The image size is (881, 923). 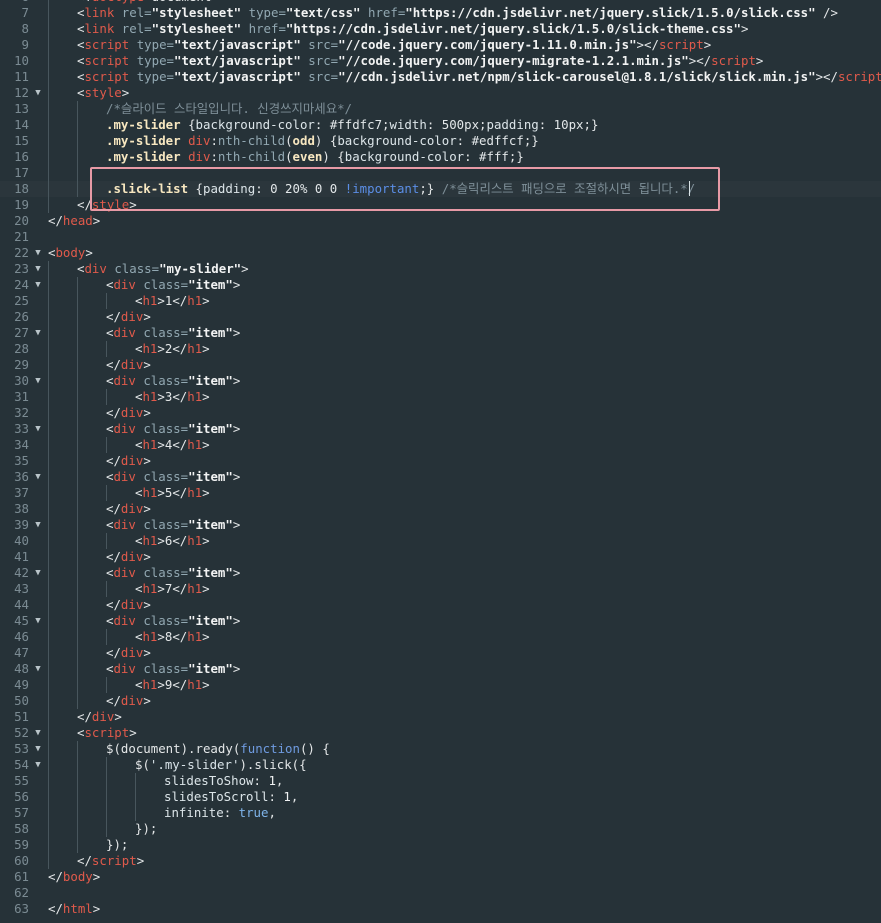 What do you see at coordinates (440, 685) in the screenshot?
I see `code-line: 49 <h1>9</h1>` at bounding box center [440, 685].